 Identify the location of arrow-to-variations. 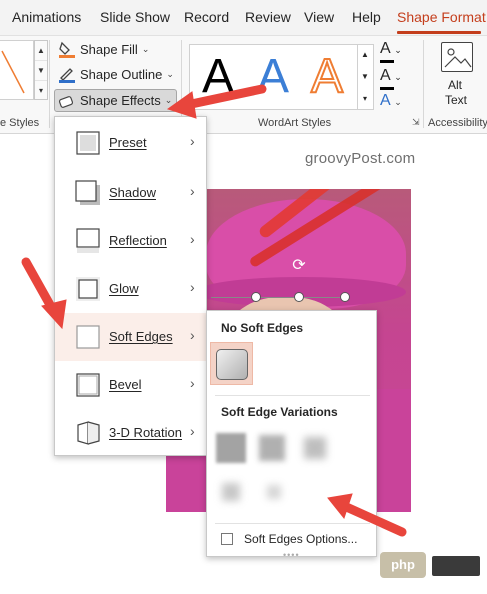
(372, 518).